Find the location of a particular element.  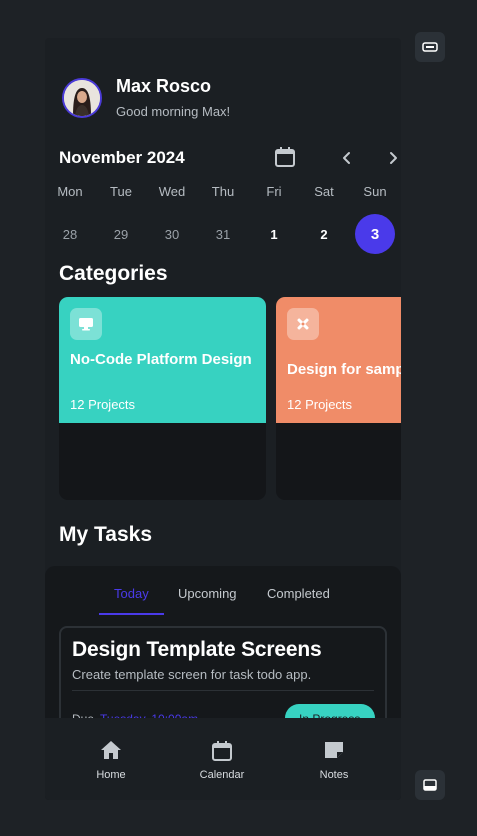

tools-icon is located at coordinates (303, 324).